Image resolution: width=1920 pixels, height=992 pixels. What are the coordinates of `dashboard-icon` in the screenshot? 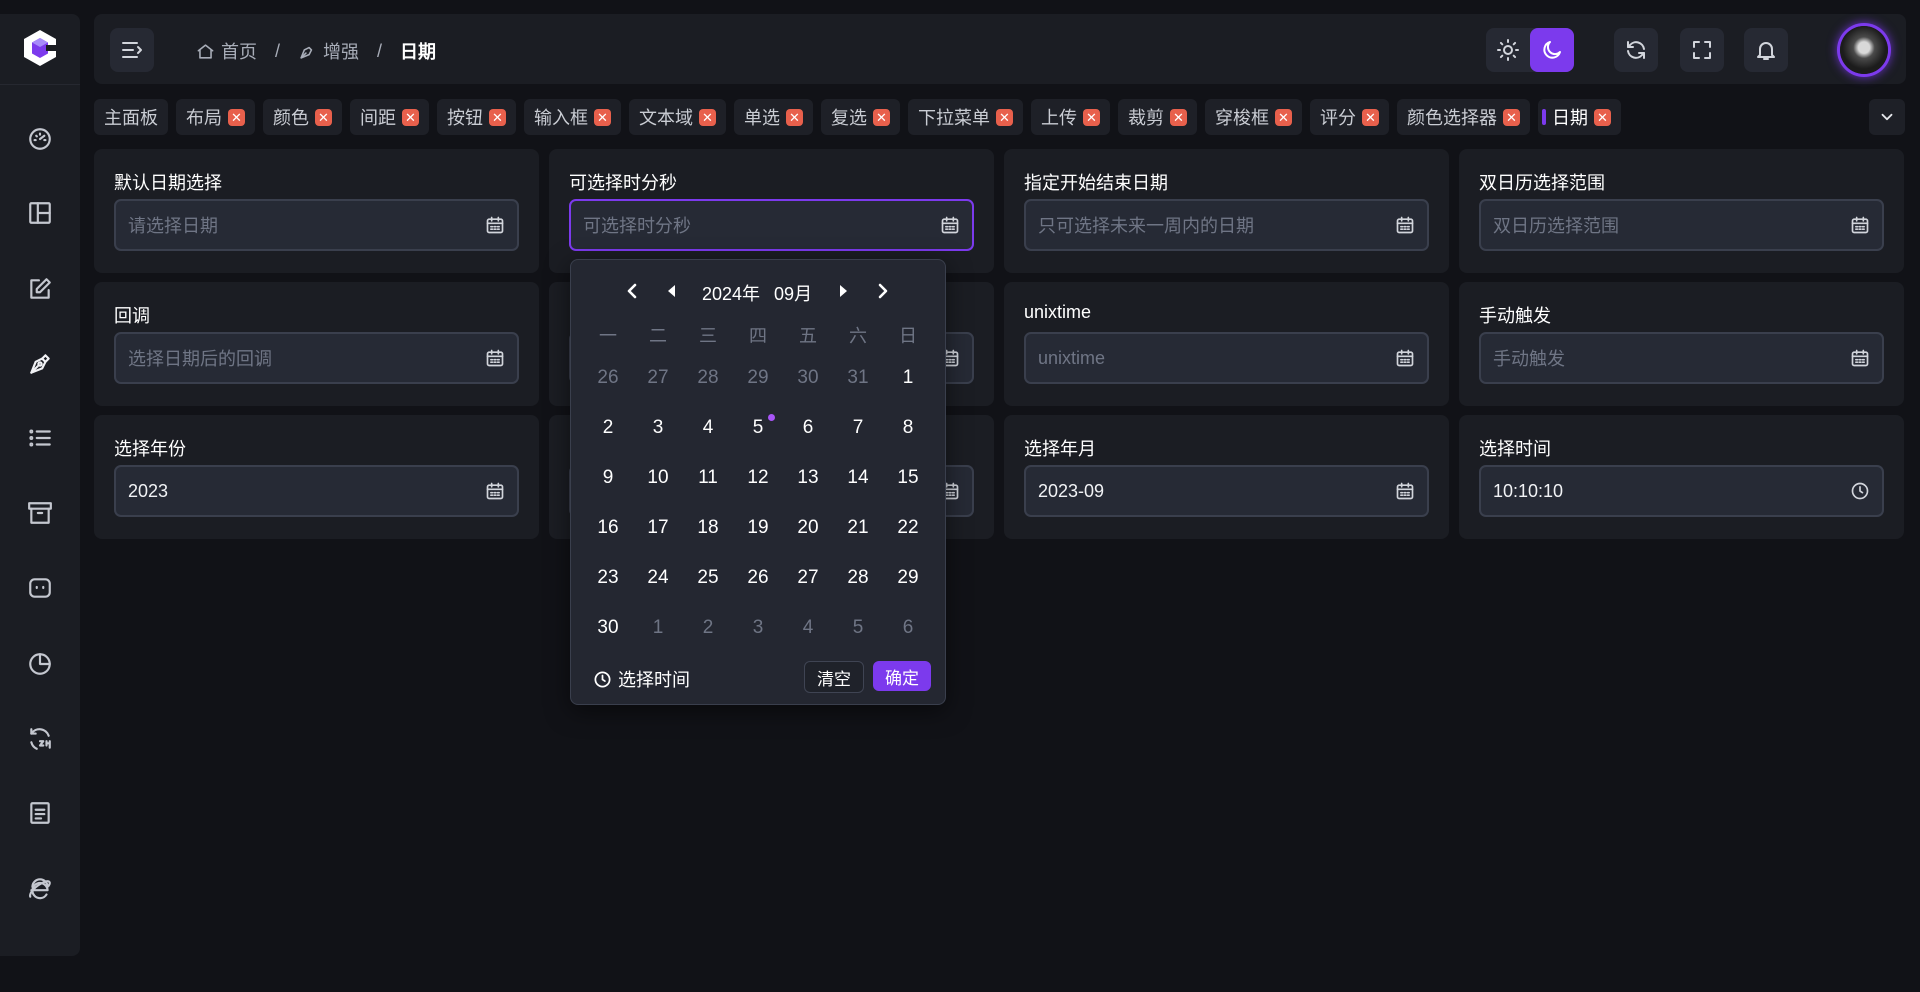 It's located at (40, 139).